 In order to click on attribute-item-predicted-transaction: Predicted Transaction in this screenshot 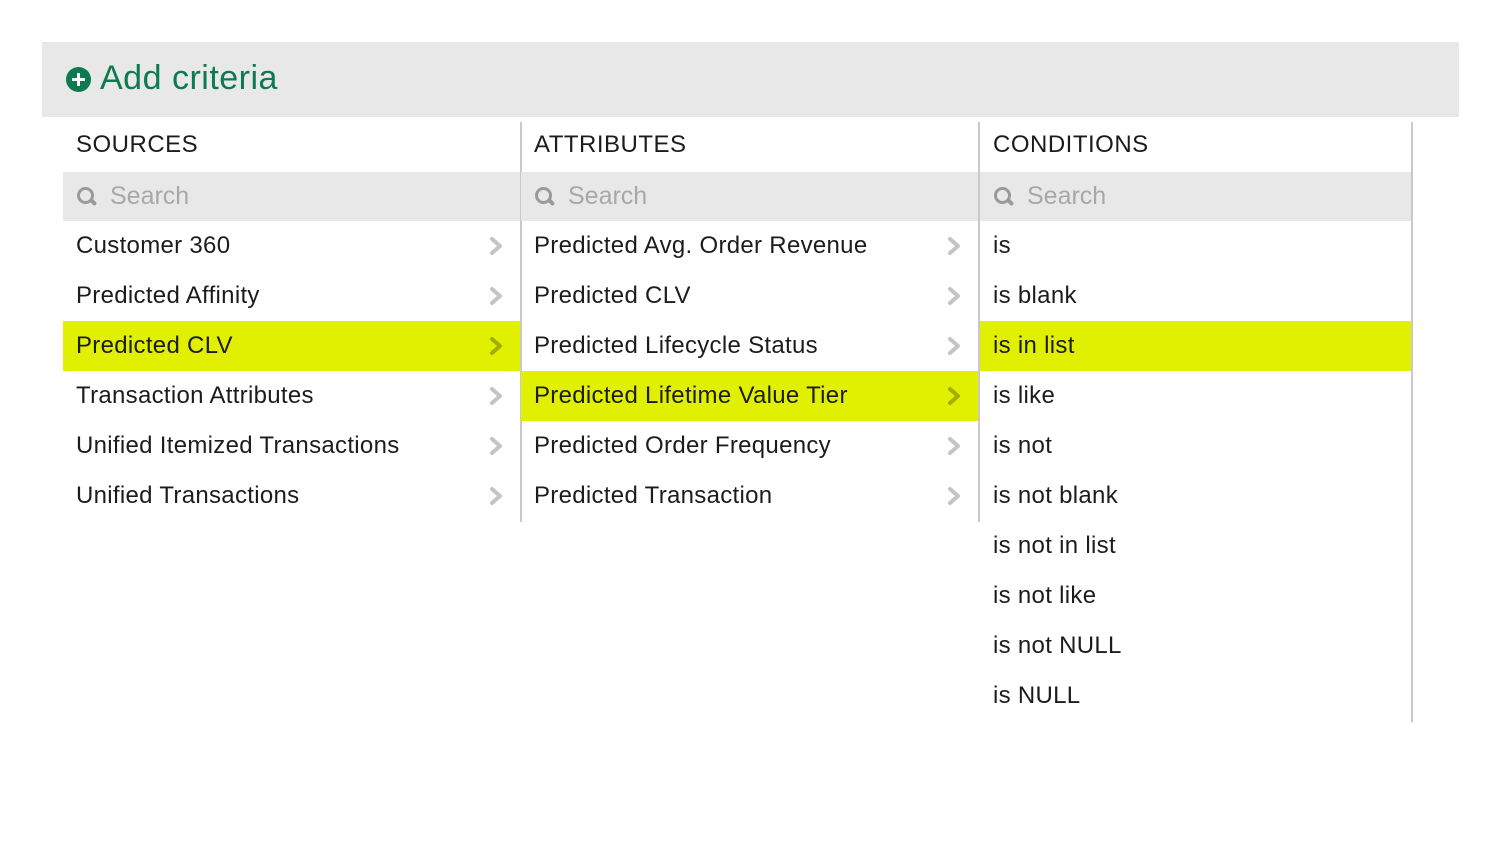, I will do `click(749, 496)`.